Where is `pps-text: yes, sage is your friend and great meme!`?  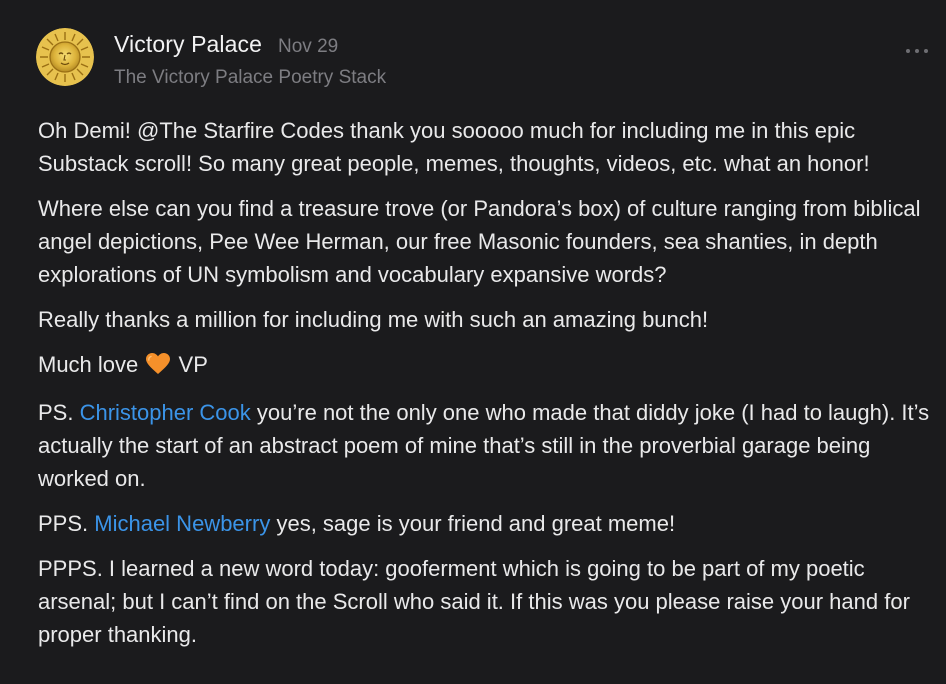
pps-text: yes, sage is your friend and great meme! is located at coordinates (476, 523).